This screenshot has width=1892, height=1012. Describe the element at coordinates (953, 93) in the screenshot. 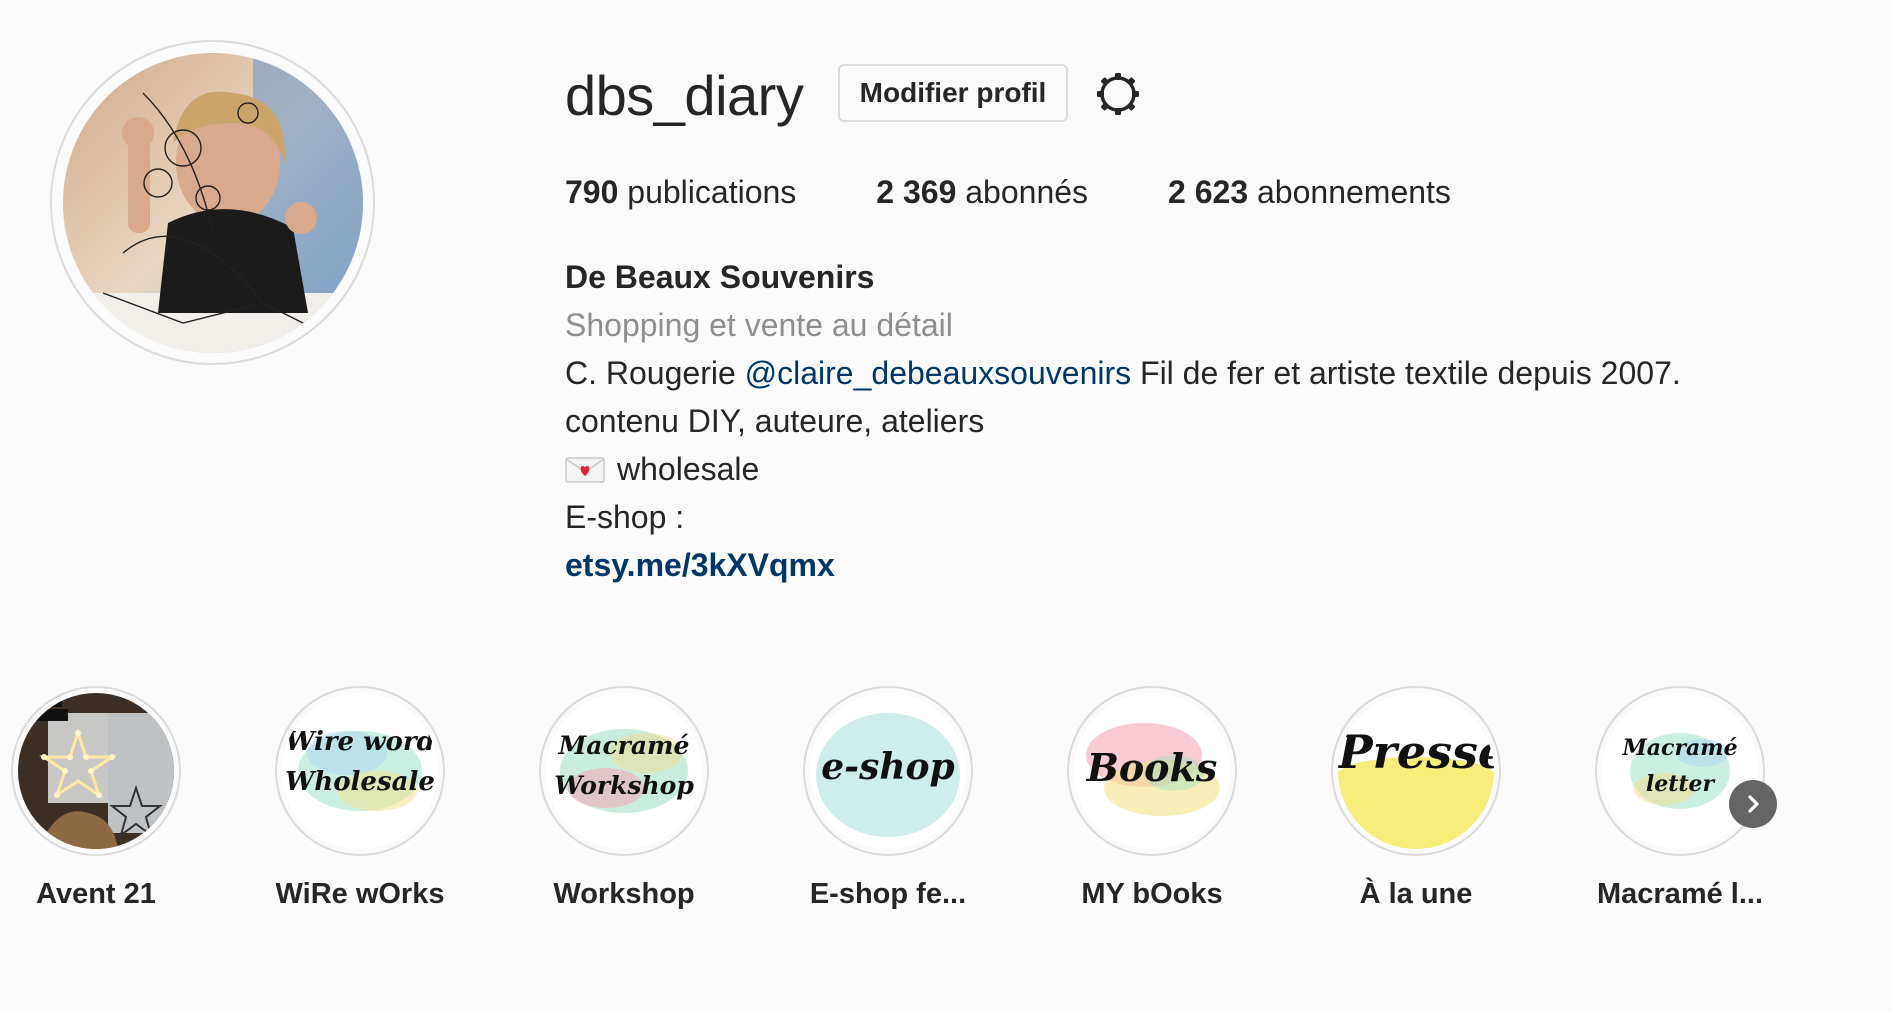

I see `edit-profile-button: Modifier profil` at that location.